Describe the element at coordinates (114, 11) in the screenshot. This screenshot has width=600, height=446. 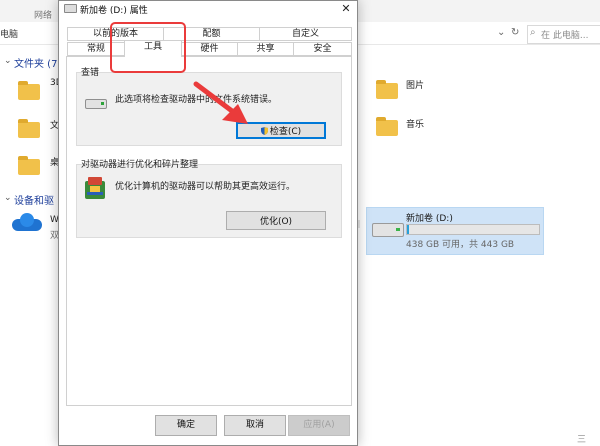
I see `dialog-title: 新加卷 (D:) 属性` at that location.